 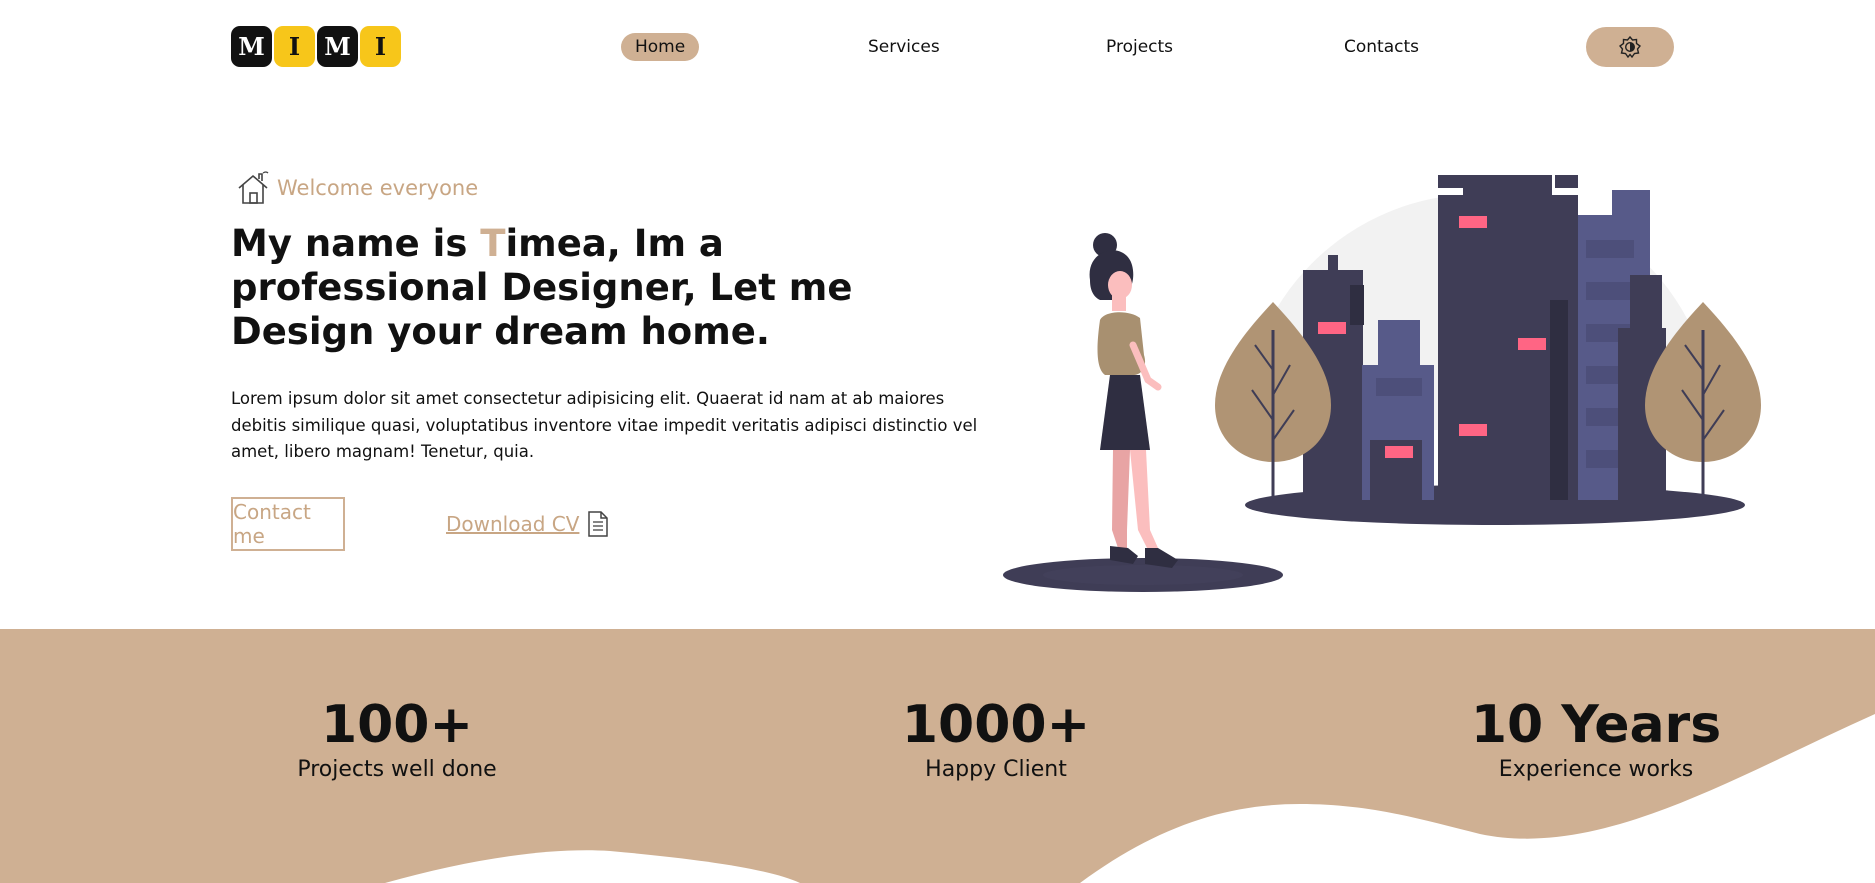 What do you see at coordinates (316, 46) in the screenshot?
I see `logo: M I M I` at bounding box center [316, 46].